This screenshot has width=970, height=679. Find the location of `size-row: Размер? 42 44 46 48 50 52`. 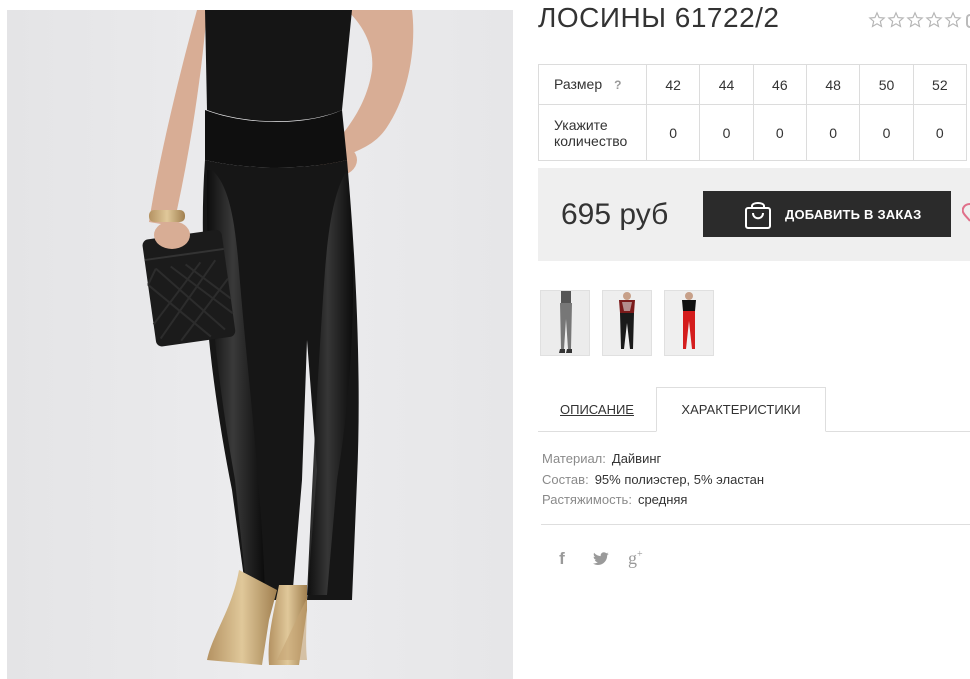

size-row: Размер? 42 44 46 48 50 52 is located at coordinates (753, 84).